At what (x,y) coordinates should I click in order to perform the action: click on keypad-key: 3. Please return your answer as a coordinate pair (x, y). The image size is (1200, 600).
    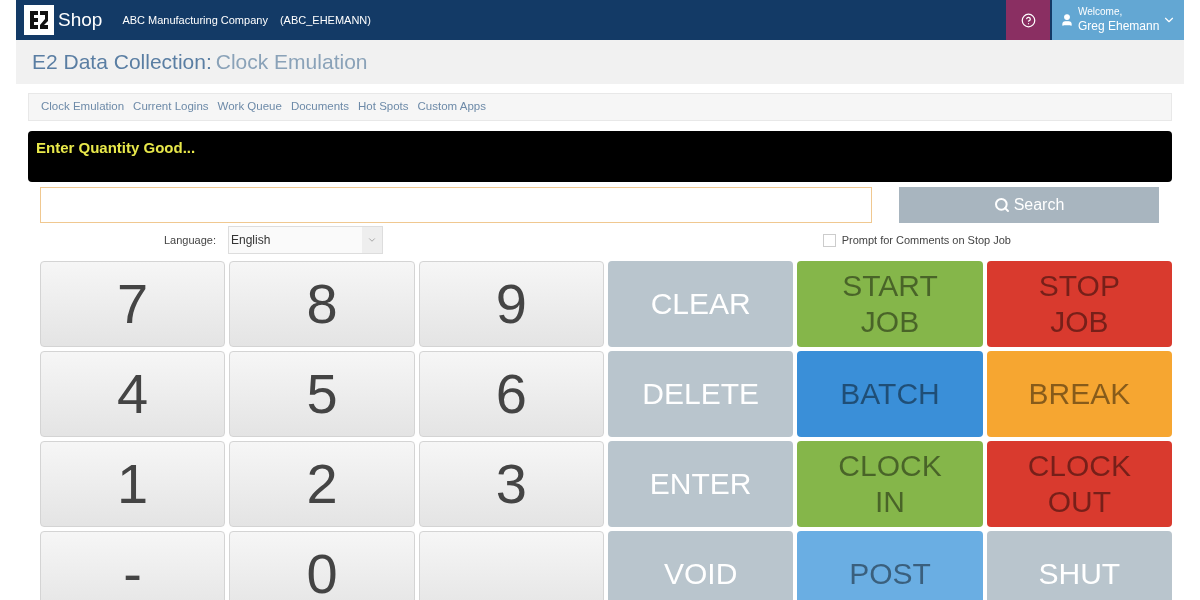
    Looking at the image, I should click on (511, 484).